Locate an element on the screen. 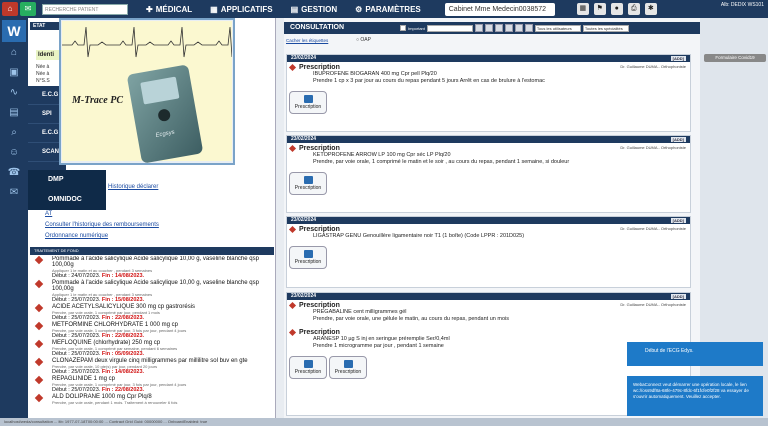 The width and height of the screenshot is (768, 426). dmp-item: DMP is located at coordinates (67, 180).